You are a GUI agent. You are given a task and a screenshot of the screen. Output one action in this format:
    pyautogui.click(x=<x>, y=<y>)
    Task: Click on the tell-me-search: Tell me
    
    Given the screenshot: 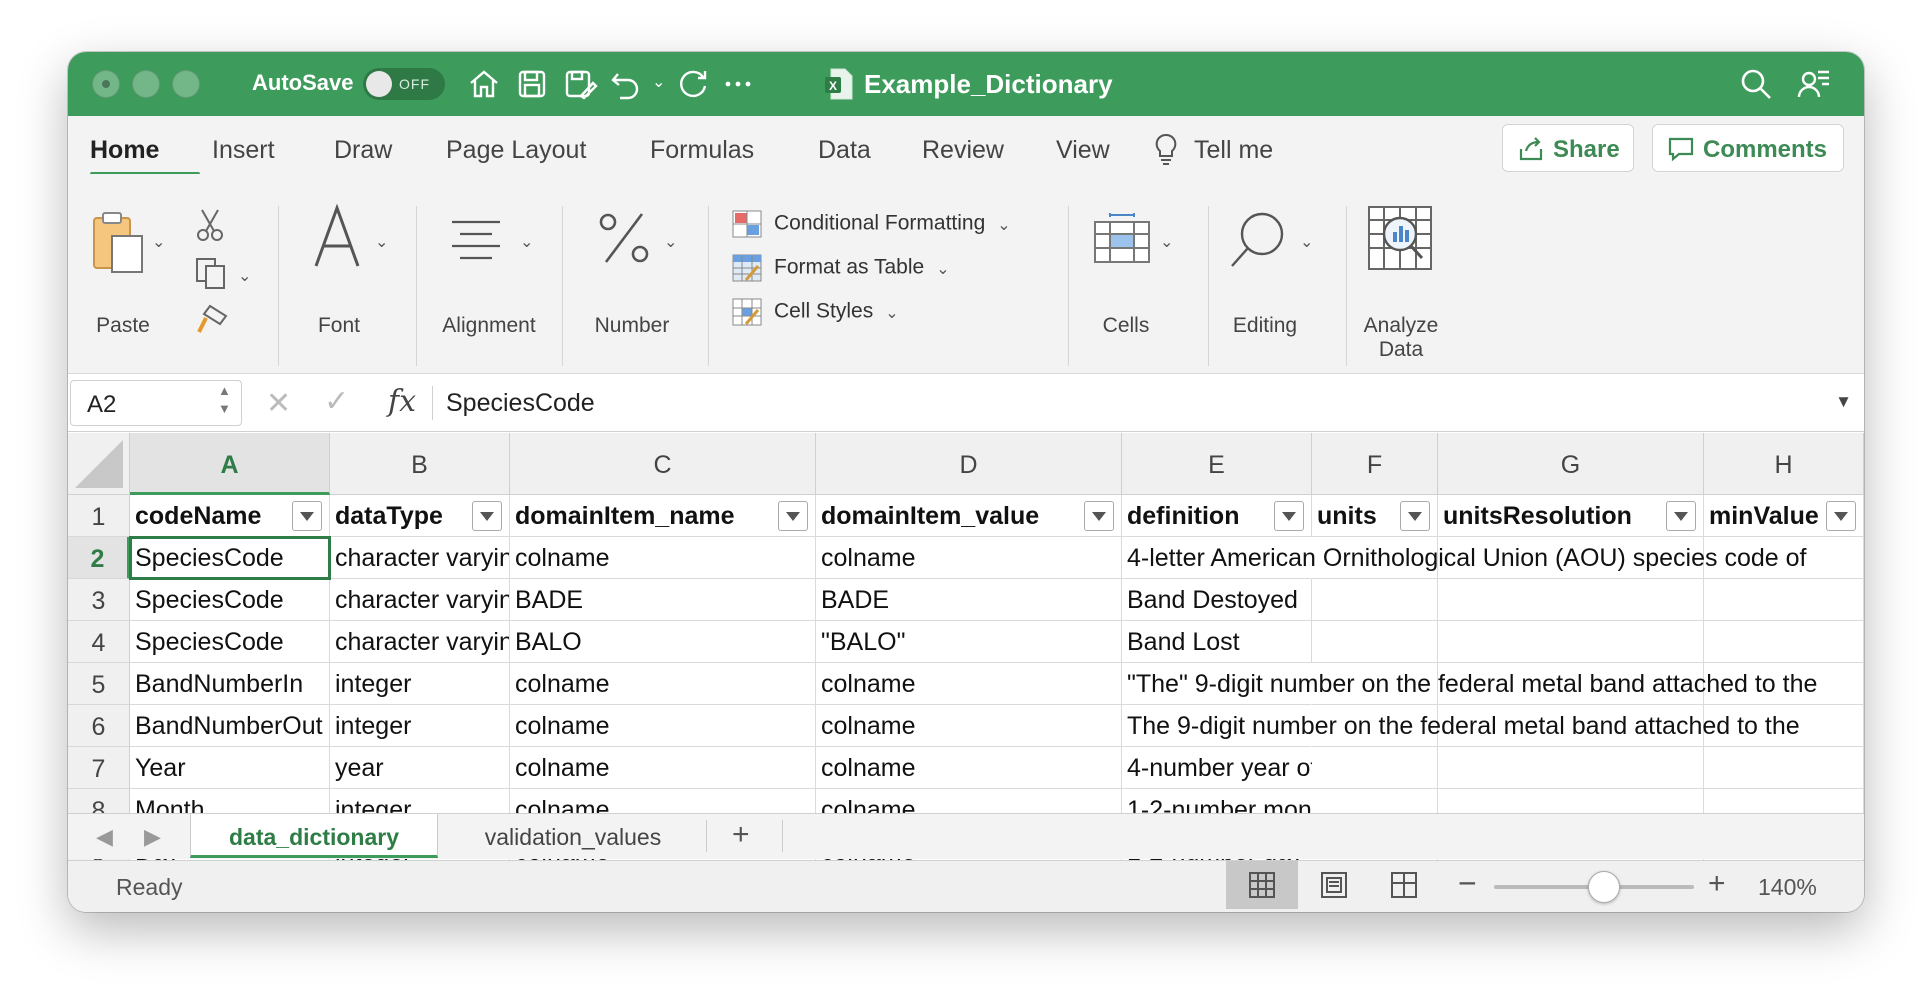 What is the action you would take?
    pyautogui.click(x=1233, y=150)
    